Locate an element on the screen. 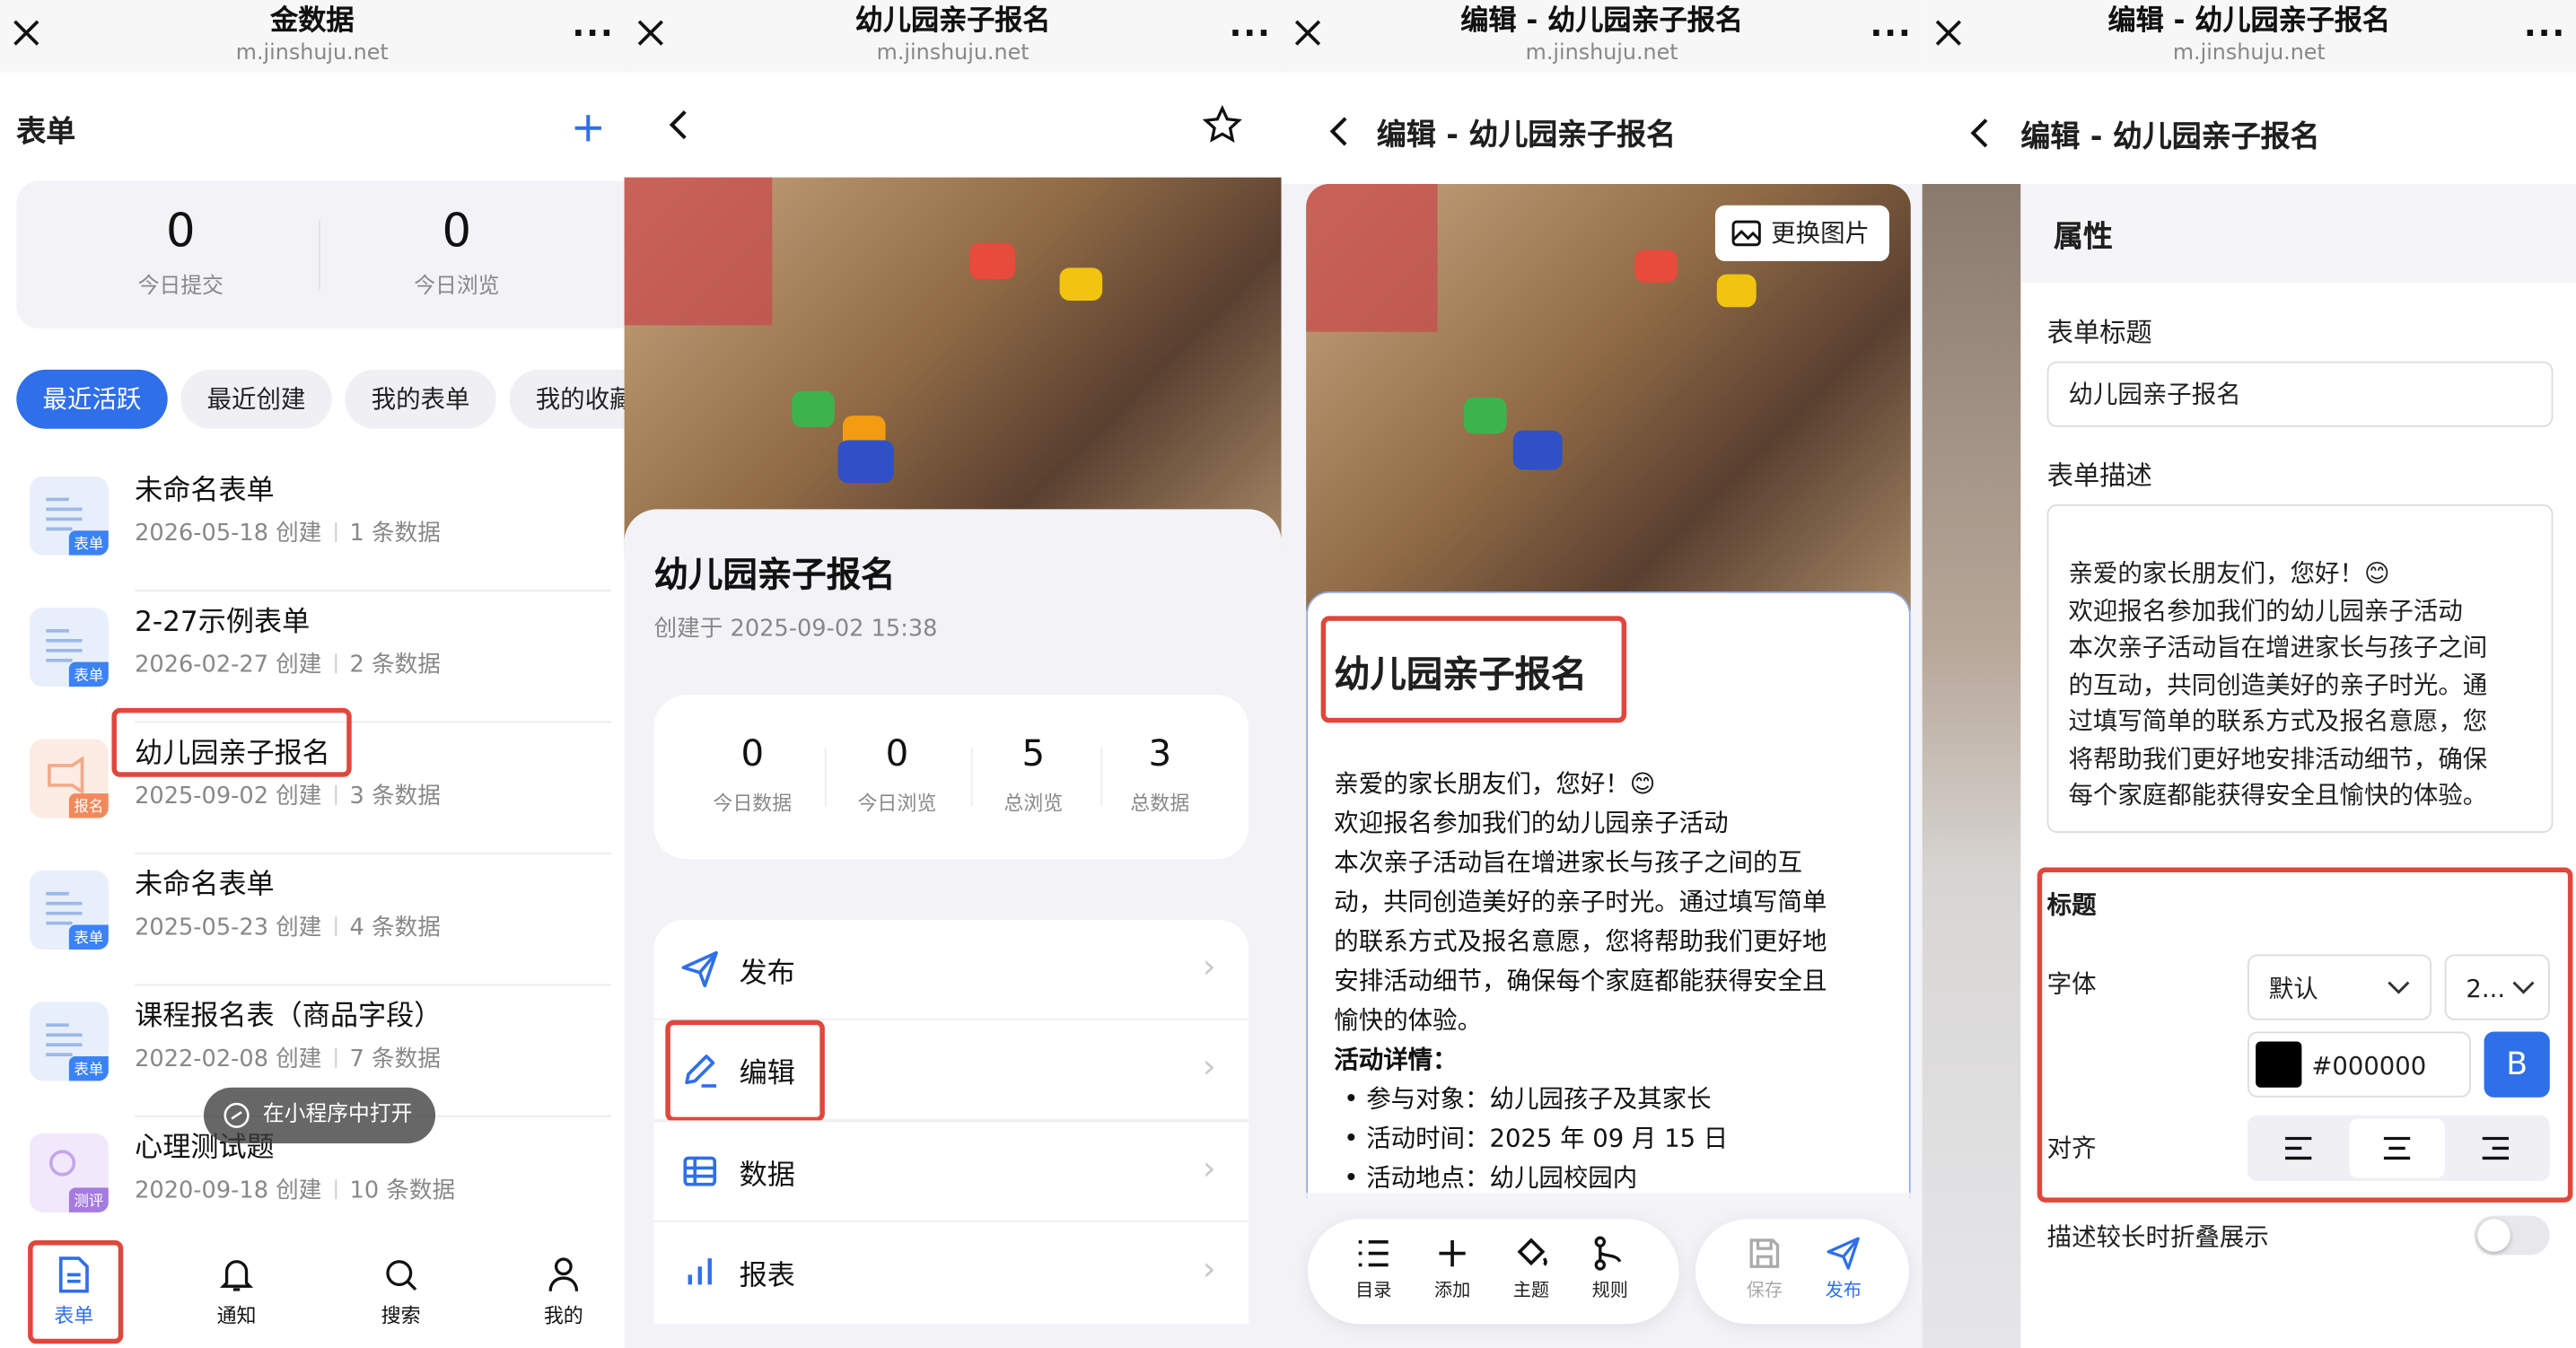  form-desc-label: 表单描述 is located at coordinates (2099, 476).